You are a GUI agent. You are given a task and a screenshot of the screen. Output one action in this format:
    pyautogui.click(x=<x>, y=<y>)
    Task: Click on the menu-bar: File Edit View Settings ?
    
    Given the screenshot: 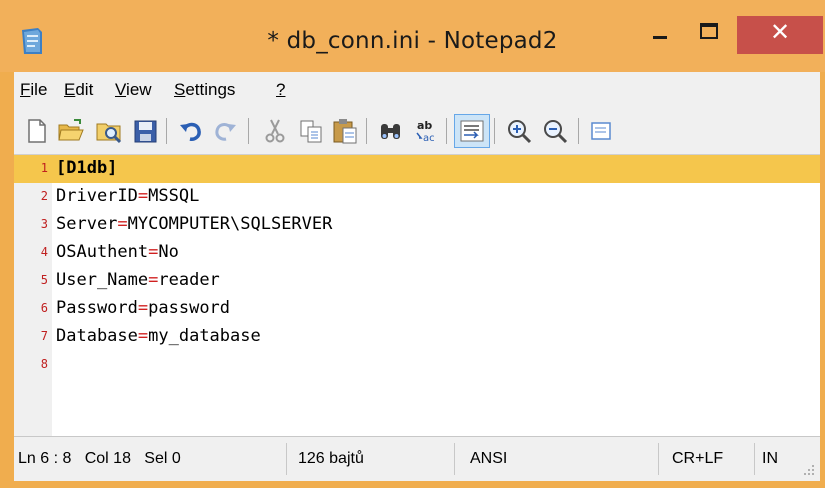 What is the action you would take?
    pyautogui.click(x=417, y=90)
    